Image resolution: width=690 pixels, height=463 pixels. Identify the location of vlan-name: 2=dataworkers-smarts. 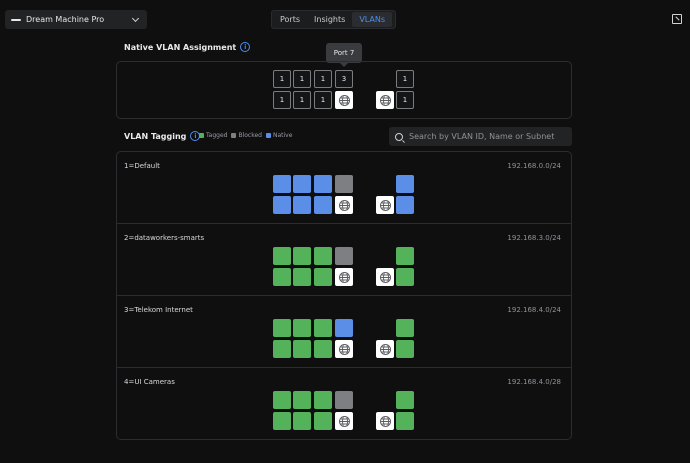
(164, 238).